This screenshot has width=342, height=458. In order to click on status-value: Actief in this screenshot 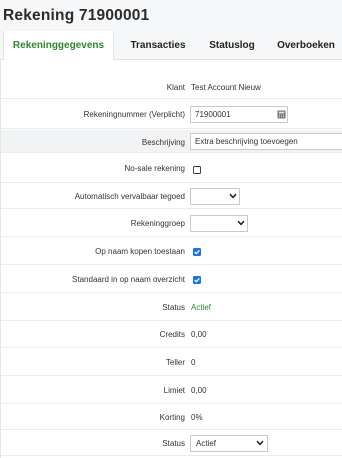, I will do `click(201, 307)`.